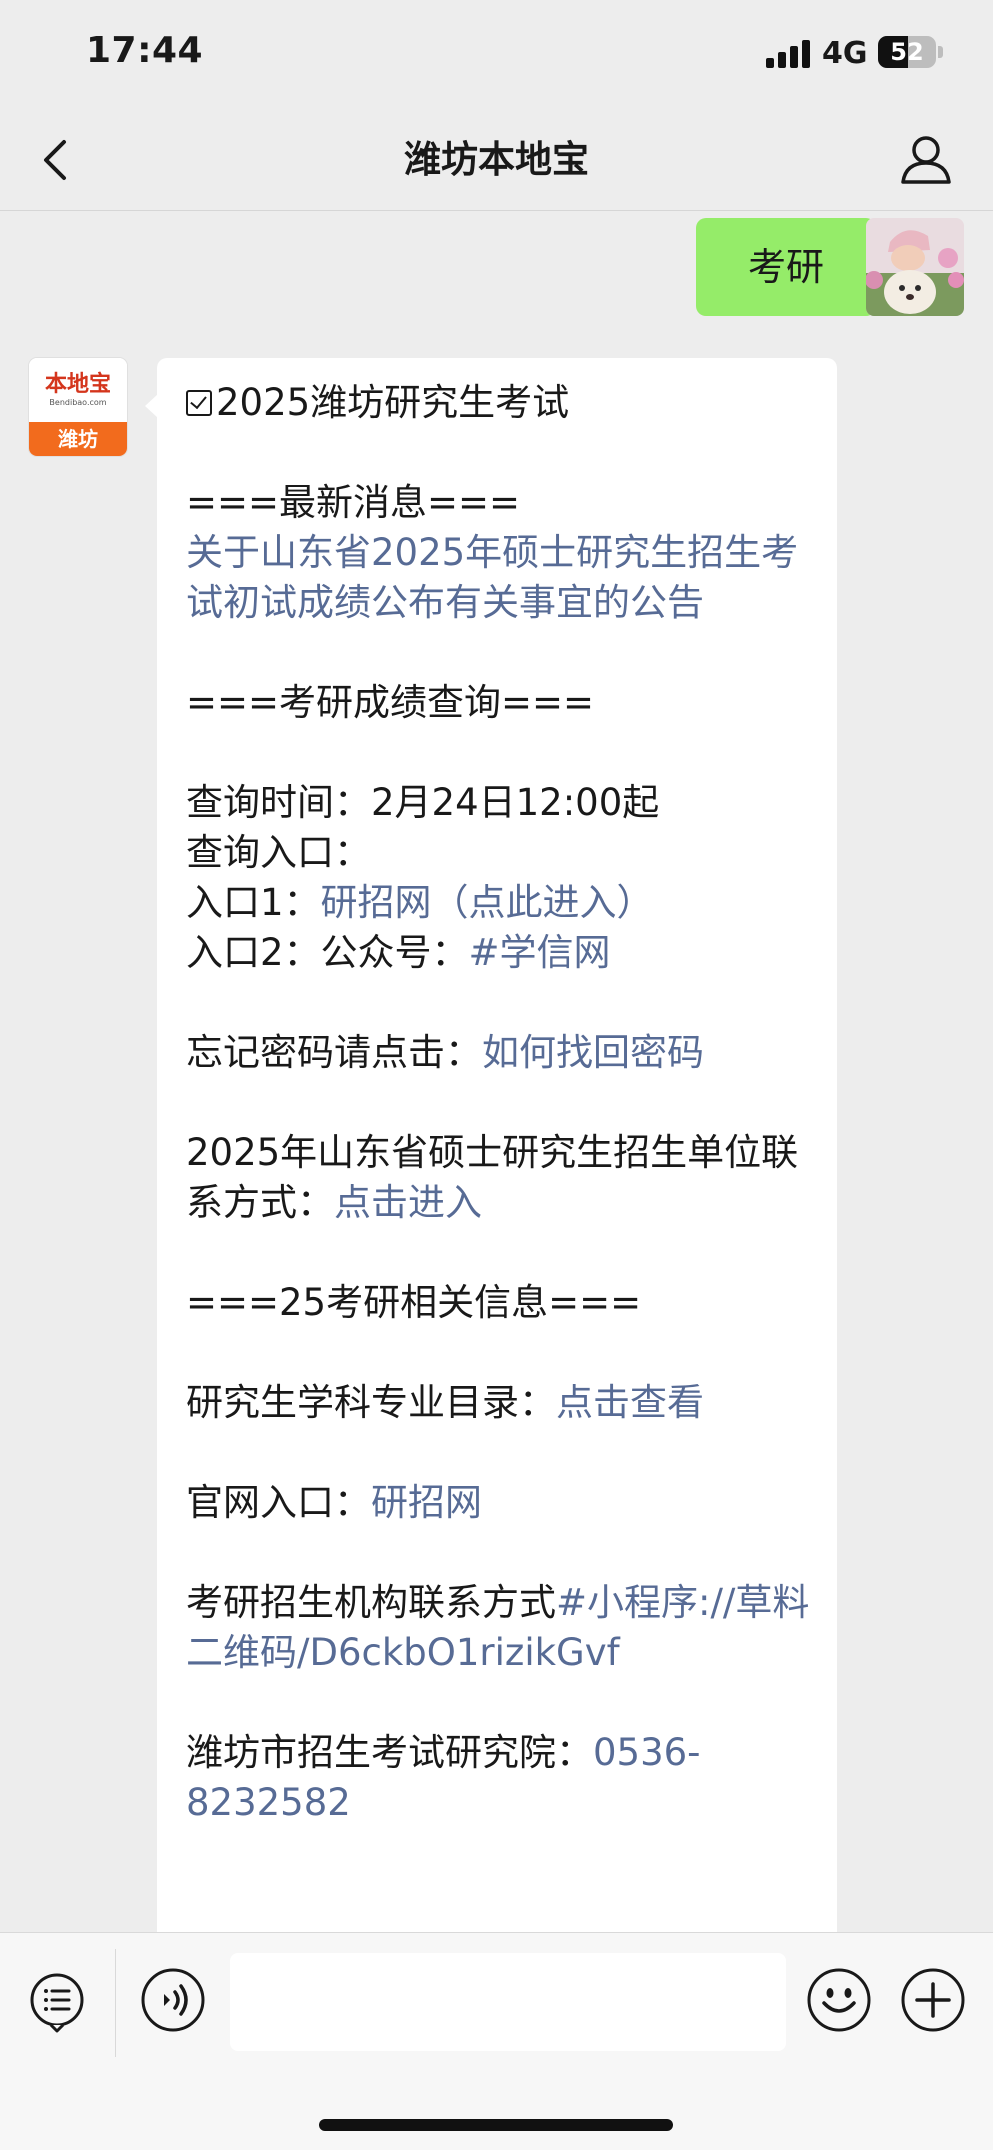 This screenshot has height=2150, width=993. I want to click on institute-label: 潍坊市招生考试研究院：, so click(389, 1752).